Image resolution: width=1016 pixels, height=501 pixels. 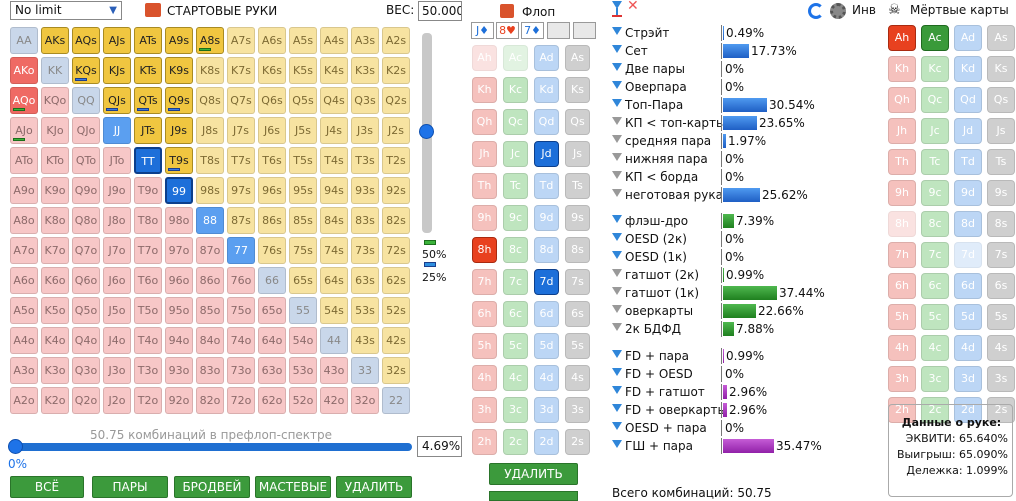 I want to click on hand-cell: 97s, so click(x=241, y=190).